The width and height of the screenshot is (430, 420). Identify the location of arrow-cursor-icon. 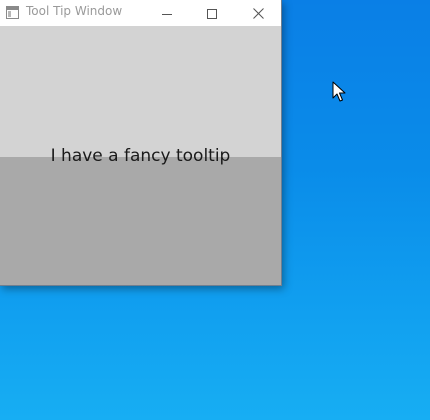
(339, 92).